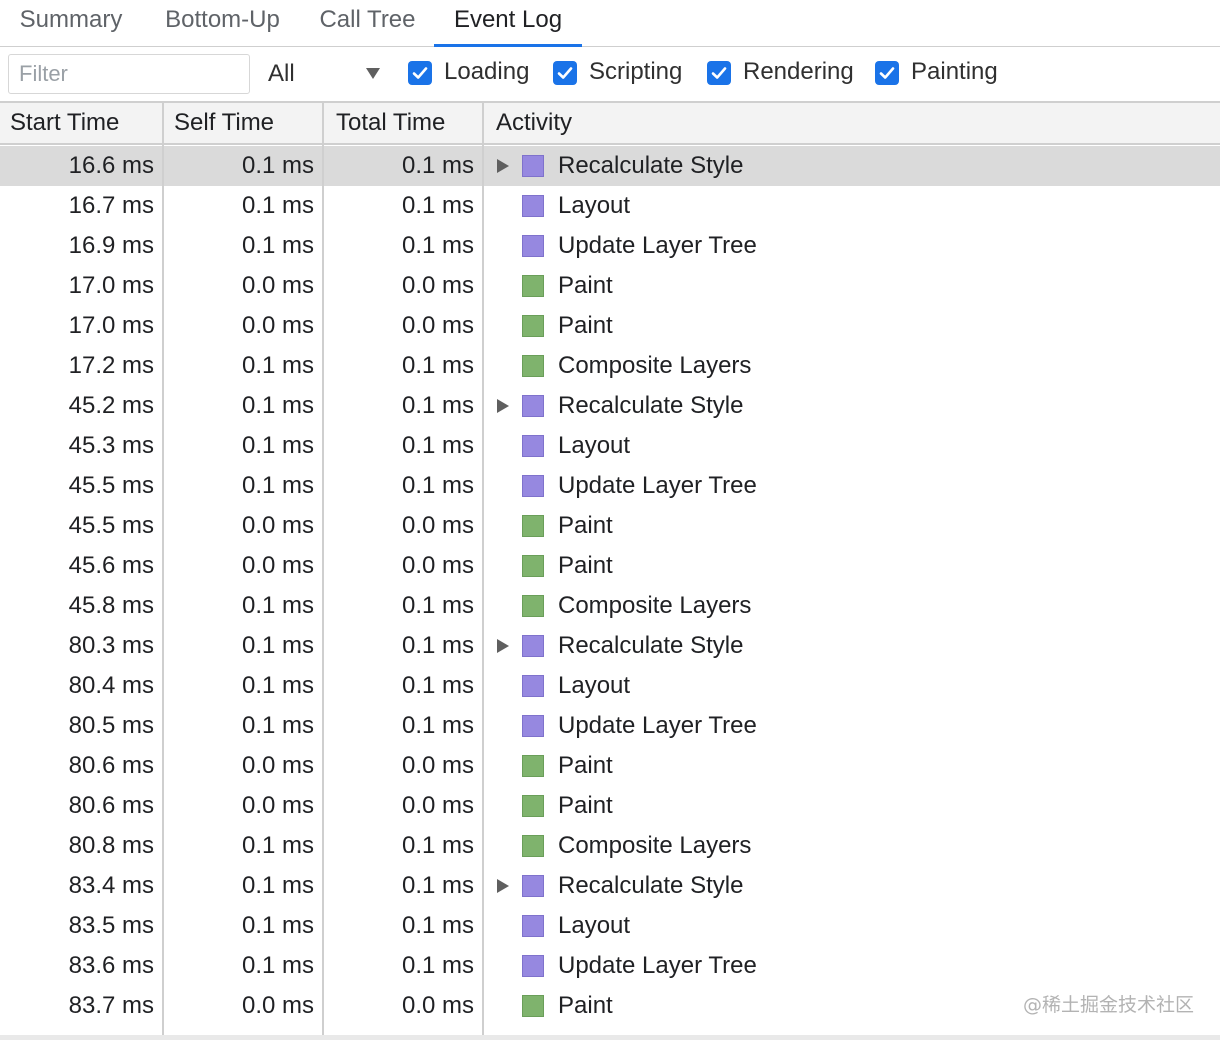 The image size is (1220, 1040). What do you see at coordinates (610, 446) in the screenshot?
I see `table-row: 45.3 ms 0.1 ms 0.1 ms Layout` at bounding box center [610, 446].